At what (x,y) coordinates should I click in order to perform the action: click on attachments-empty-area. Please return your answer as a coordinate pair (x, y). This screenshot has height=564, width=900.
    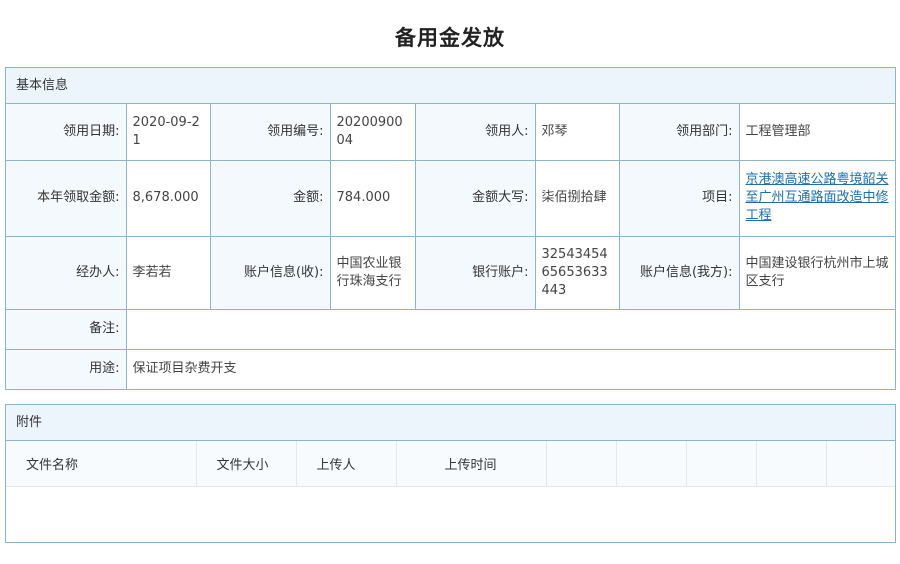
    Looking at the image, I should click on (450, 515).